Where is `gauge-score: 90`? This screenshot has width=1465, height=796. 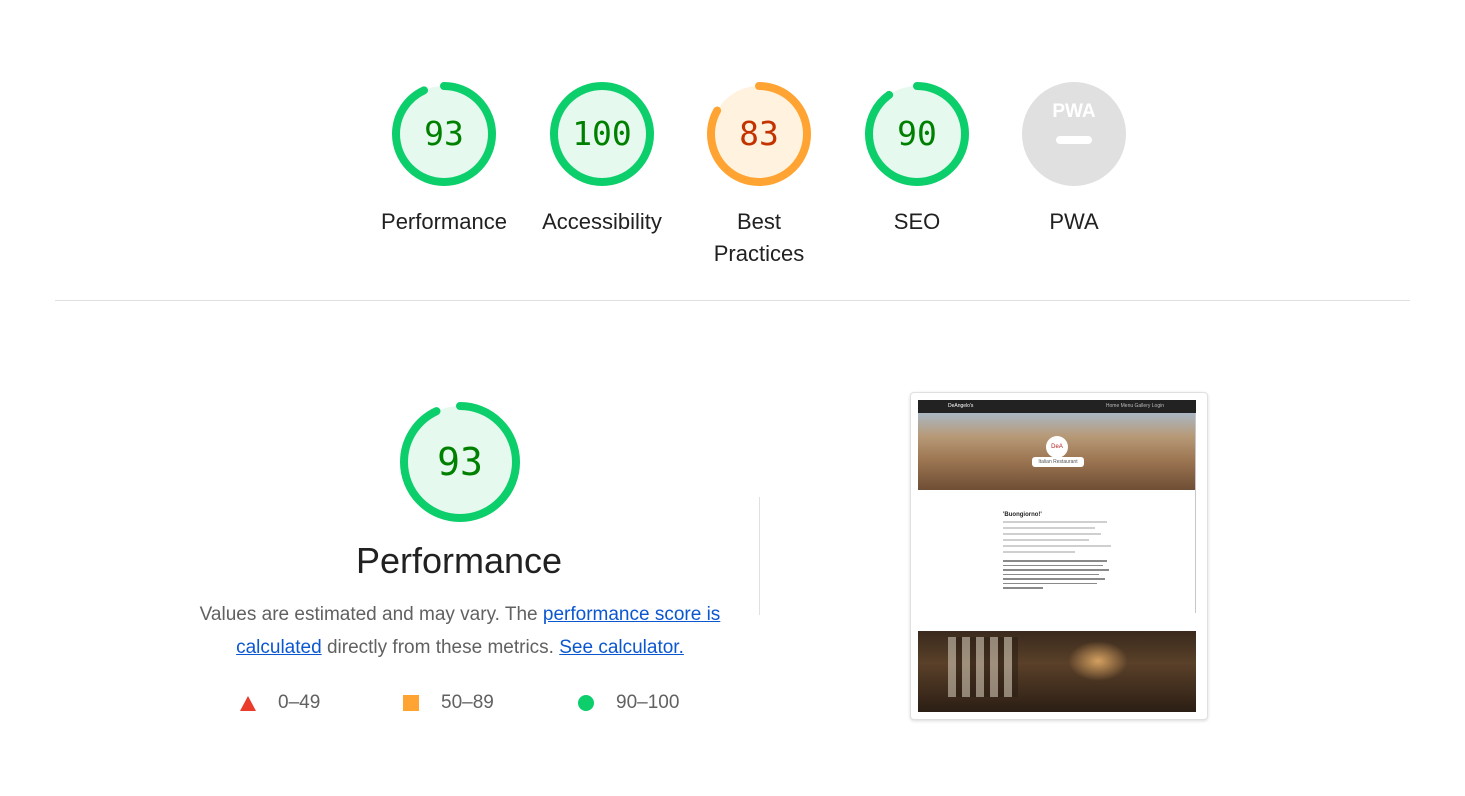
gauge-score: 90 is located at coordinates (917, 133).